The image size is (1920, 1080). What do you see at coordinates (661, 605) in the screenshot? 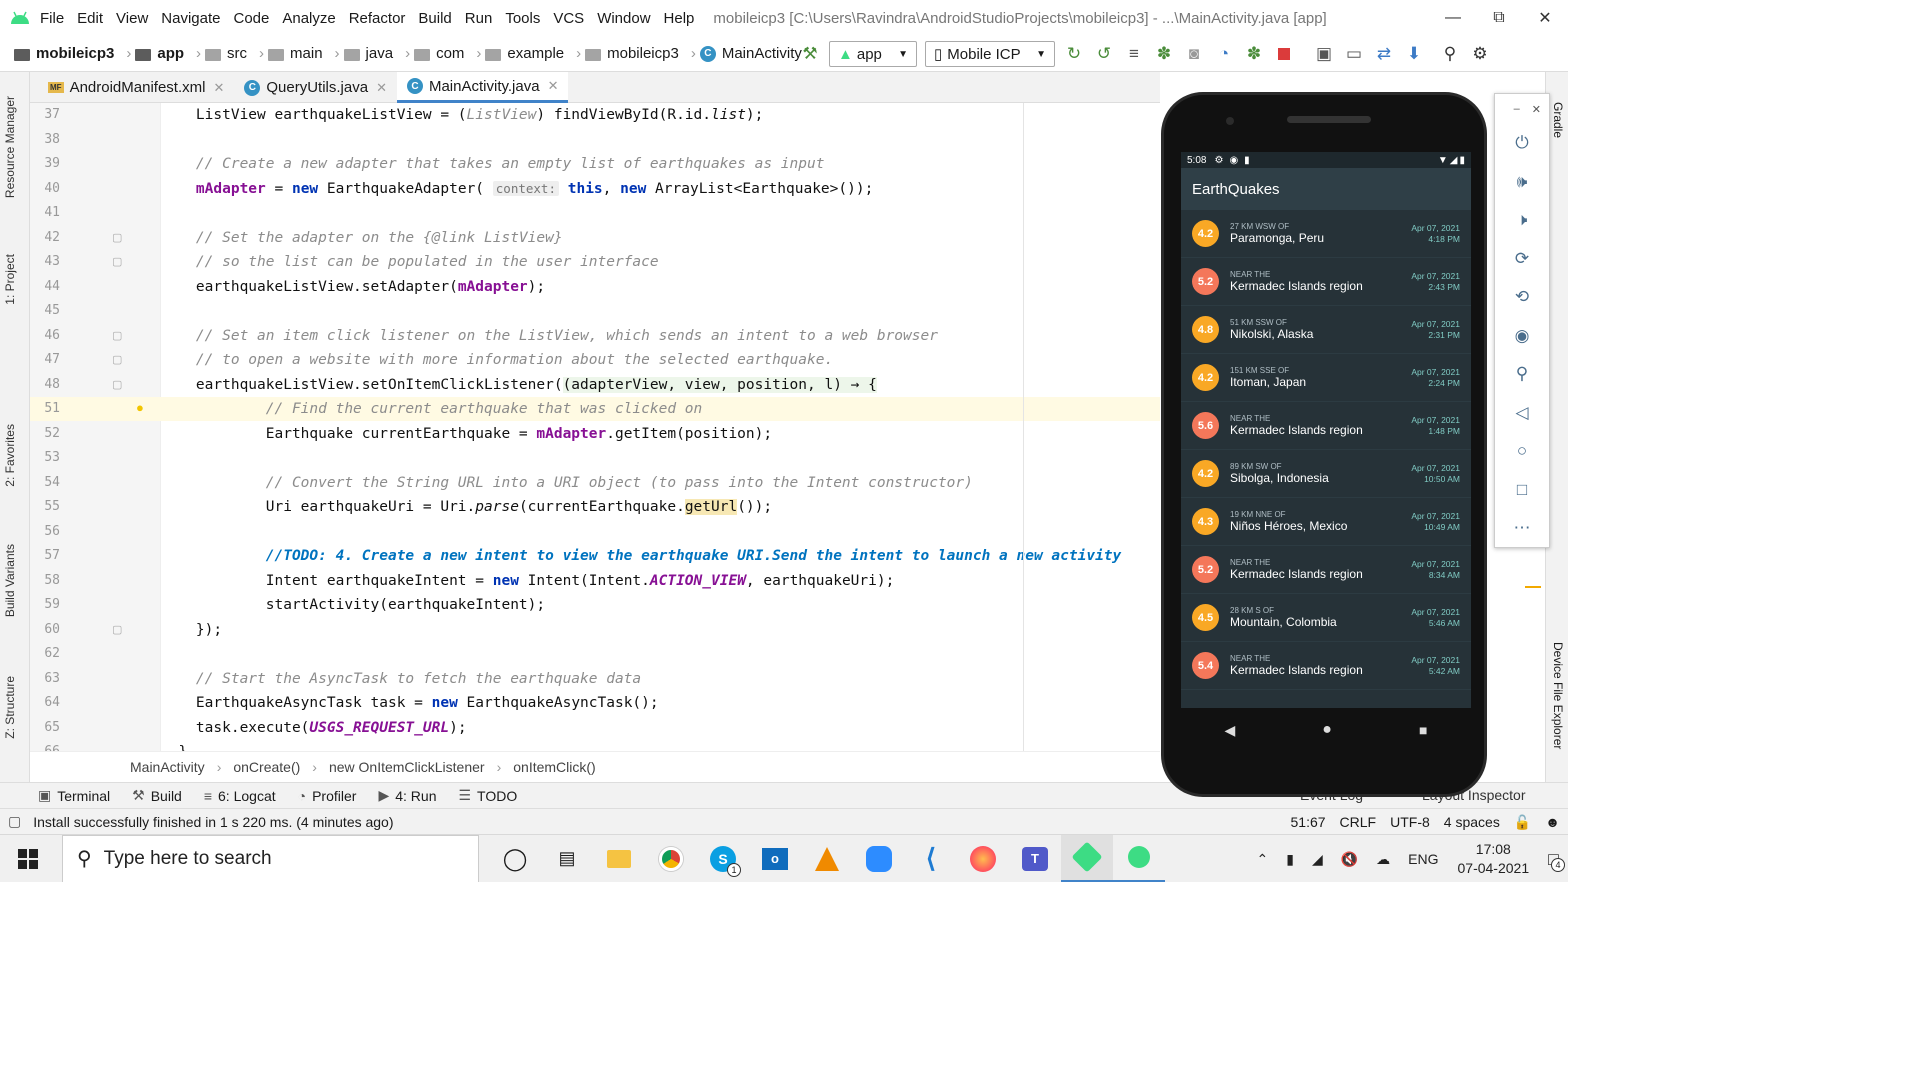
I see `code-line: startActivity(earthquakeIntent);` at bounding box center [661, 605].